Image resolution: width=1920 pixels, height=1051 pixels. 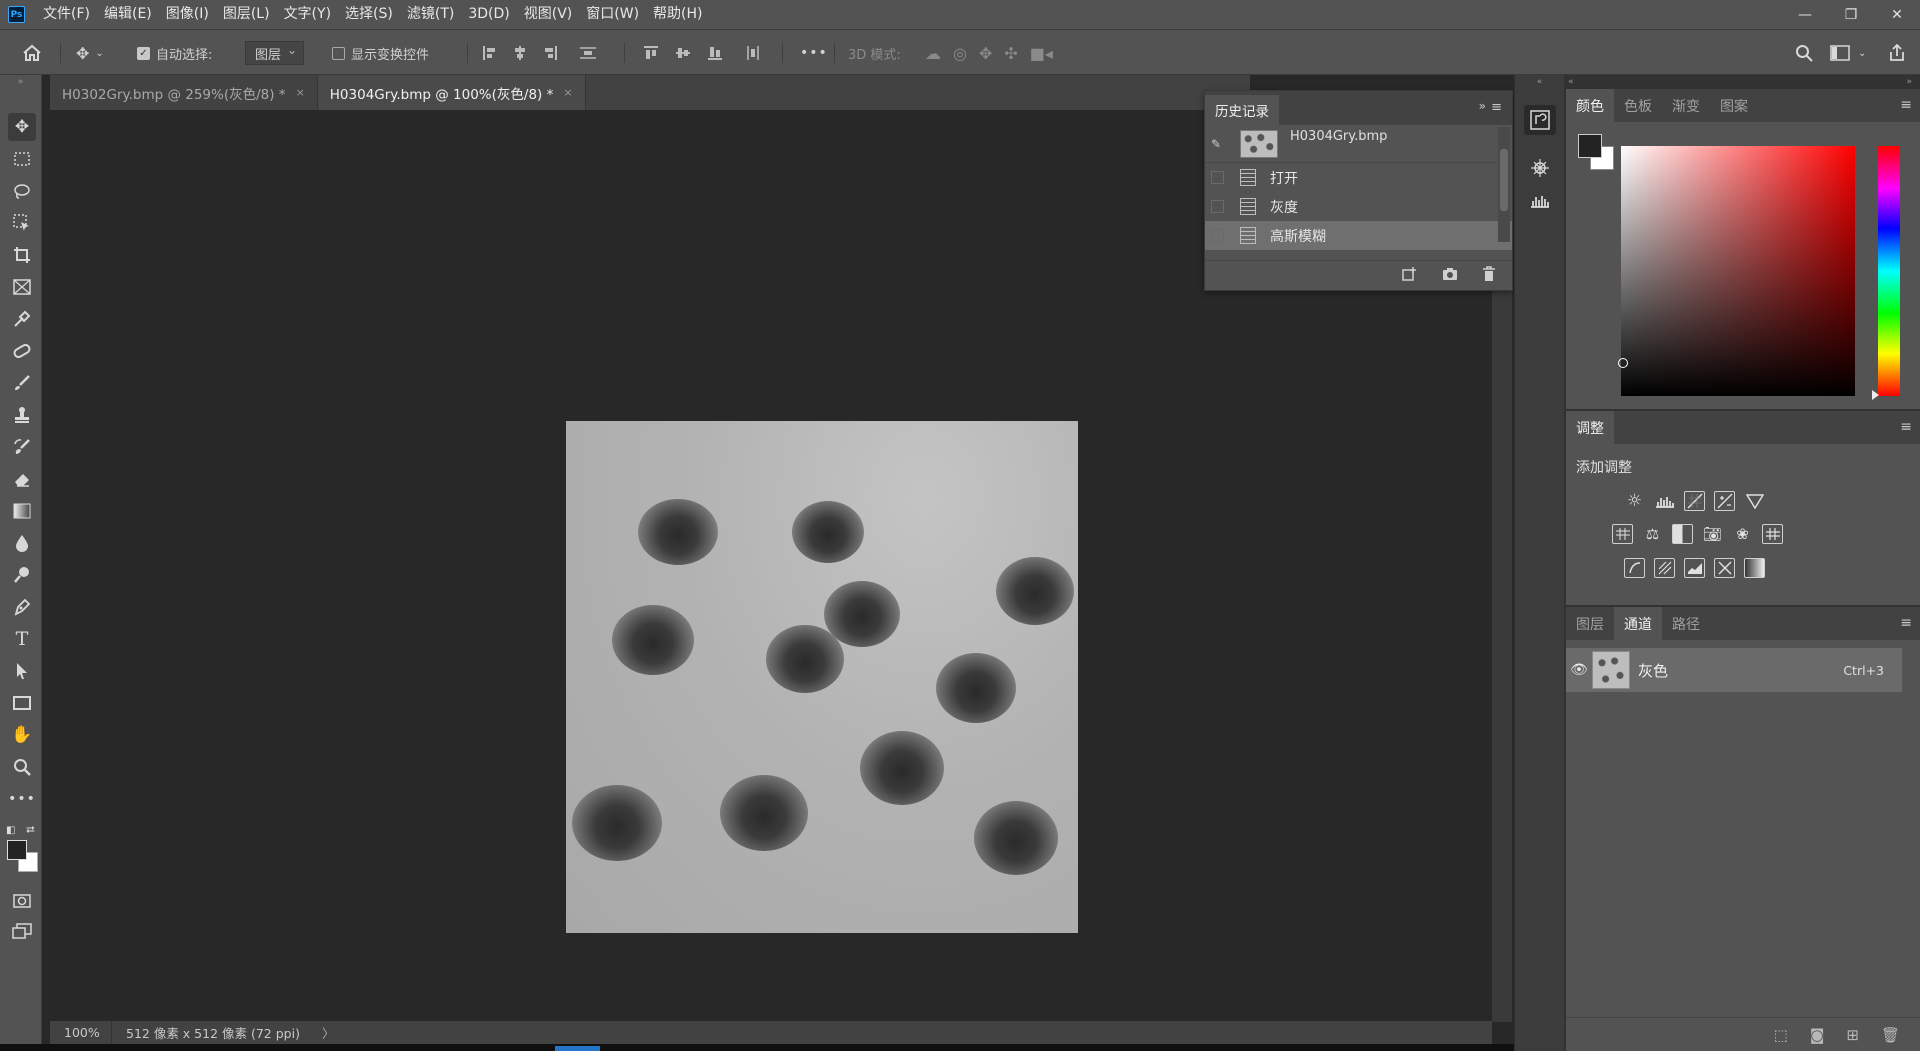 What do you see at coordinates (1724, 501) in the screenshot?
I see `exposure-icon` at bounding box center [1724, 501].